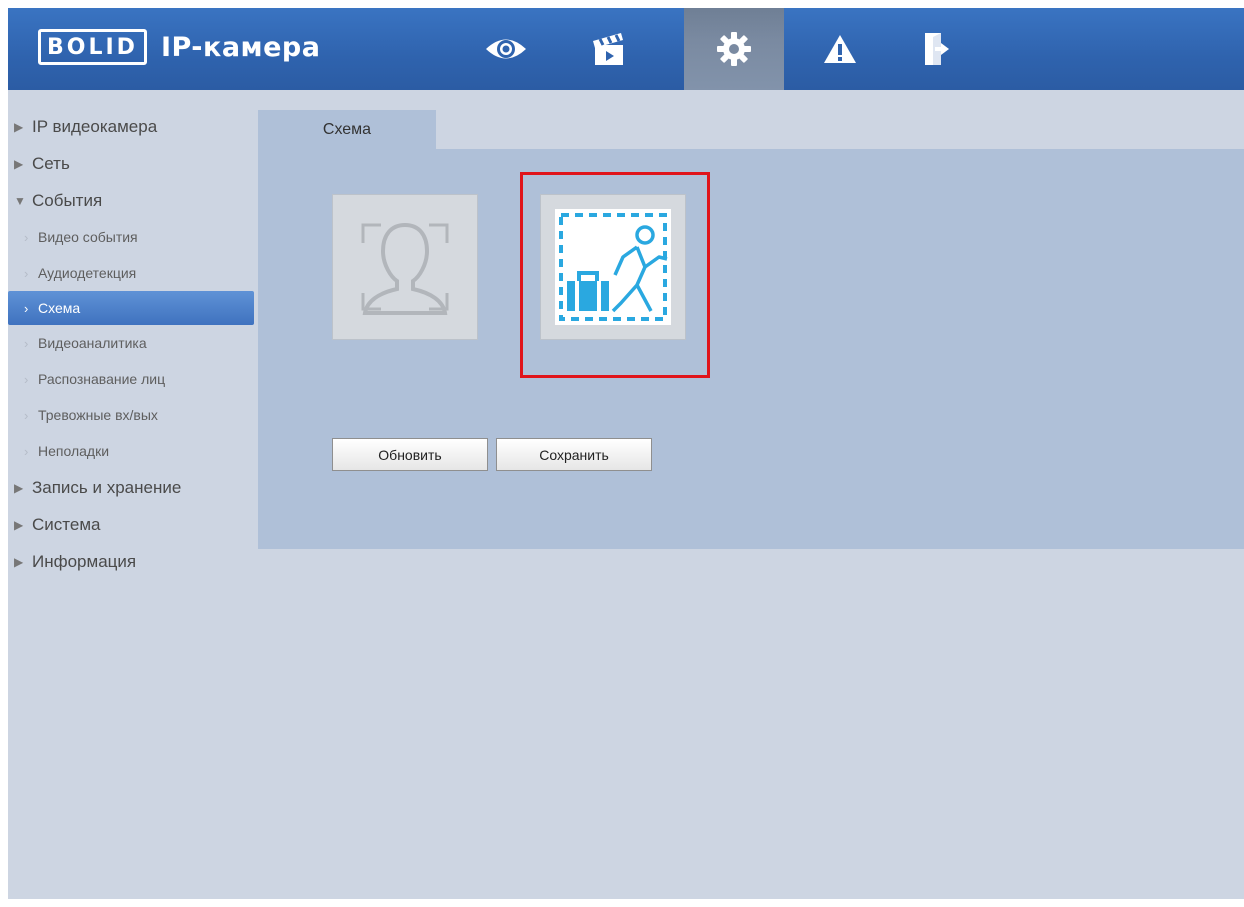  Describe the element at coordinates (84, 561) in the screenshot. I see `sidebar-item-label: Информация` at that location.